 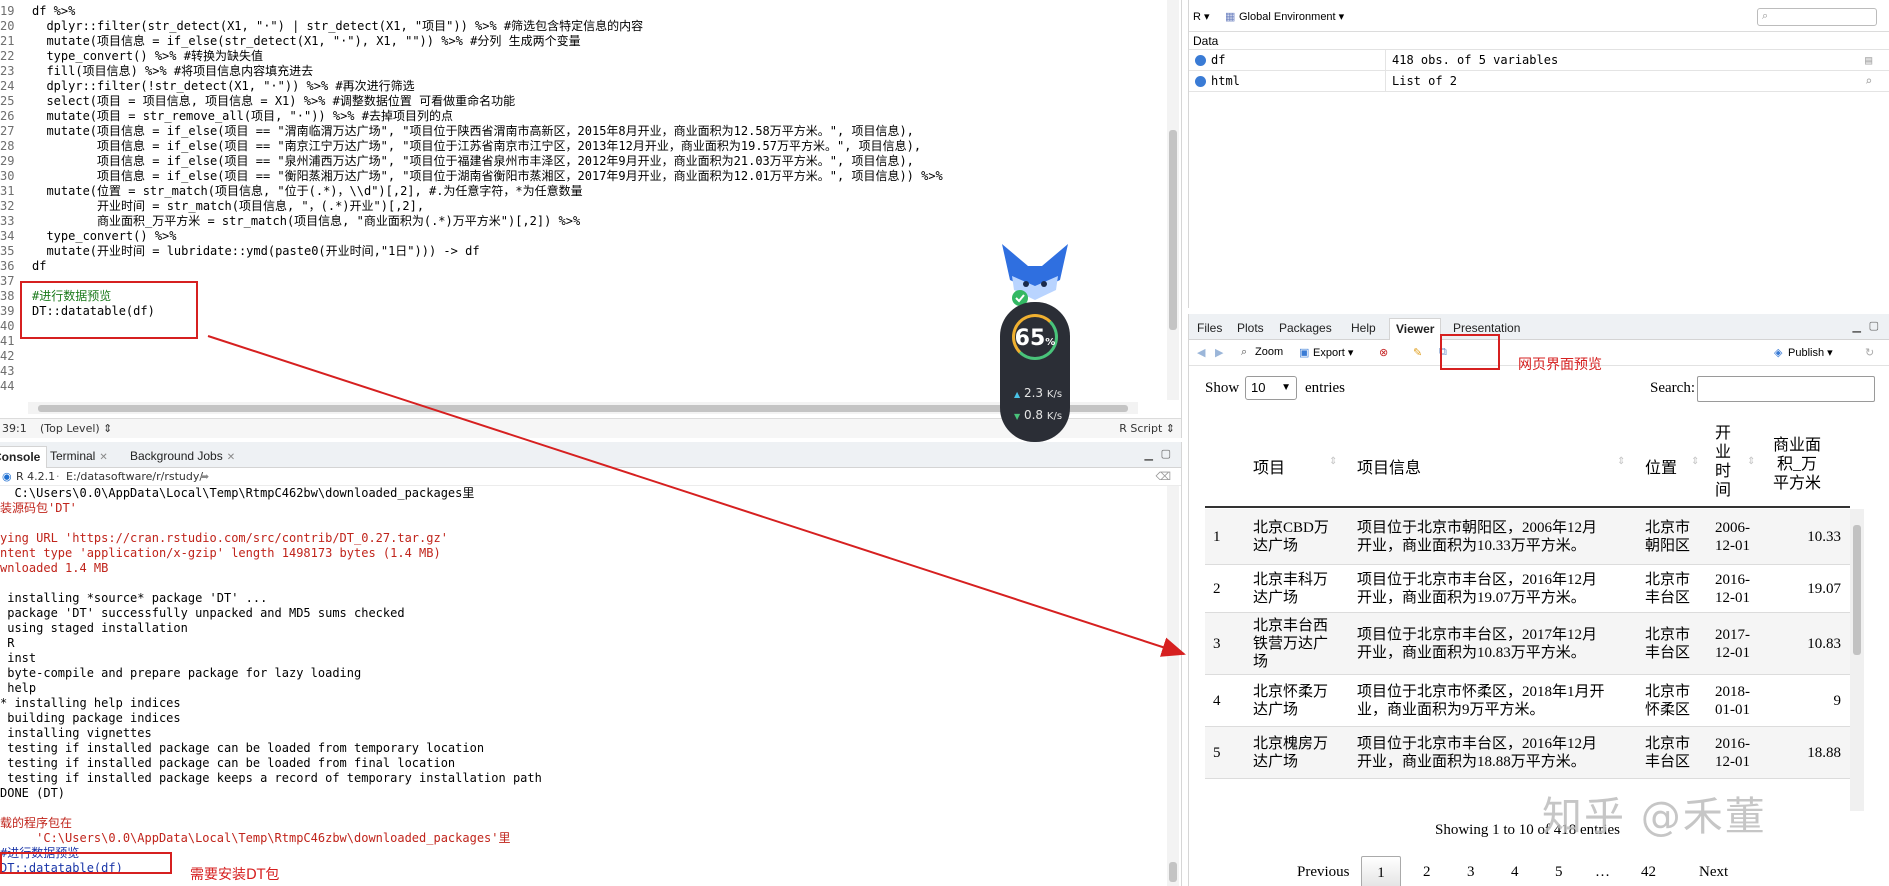 I want to click on environment-selector: Global Environment ▾, so click(x=1291, y=16).